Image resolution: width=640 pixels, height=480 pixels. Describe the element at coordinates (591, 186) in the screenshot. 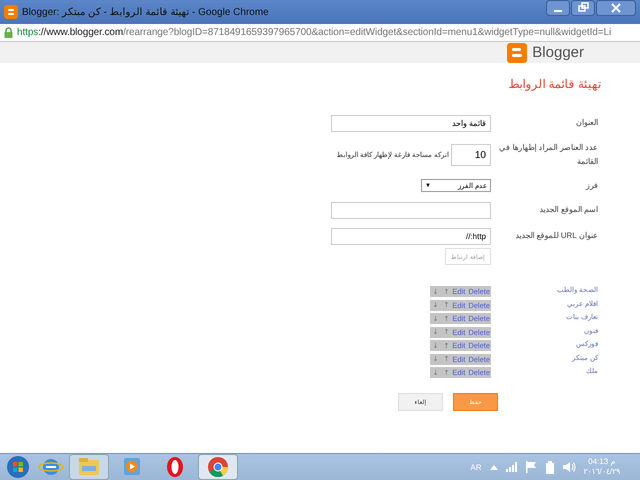

I see `field-label: فرز` at that location.